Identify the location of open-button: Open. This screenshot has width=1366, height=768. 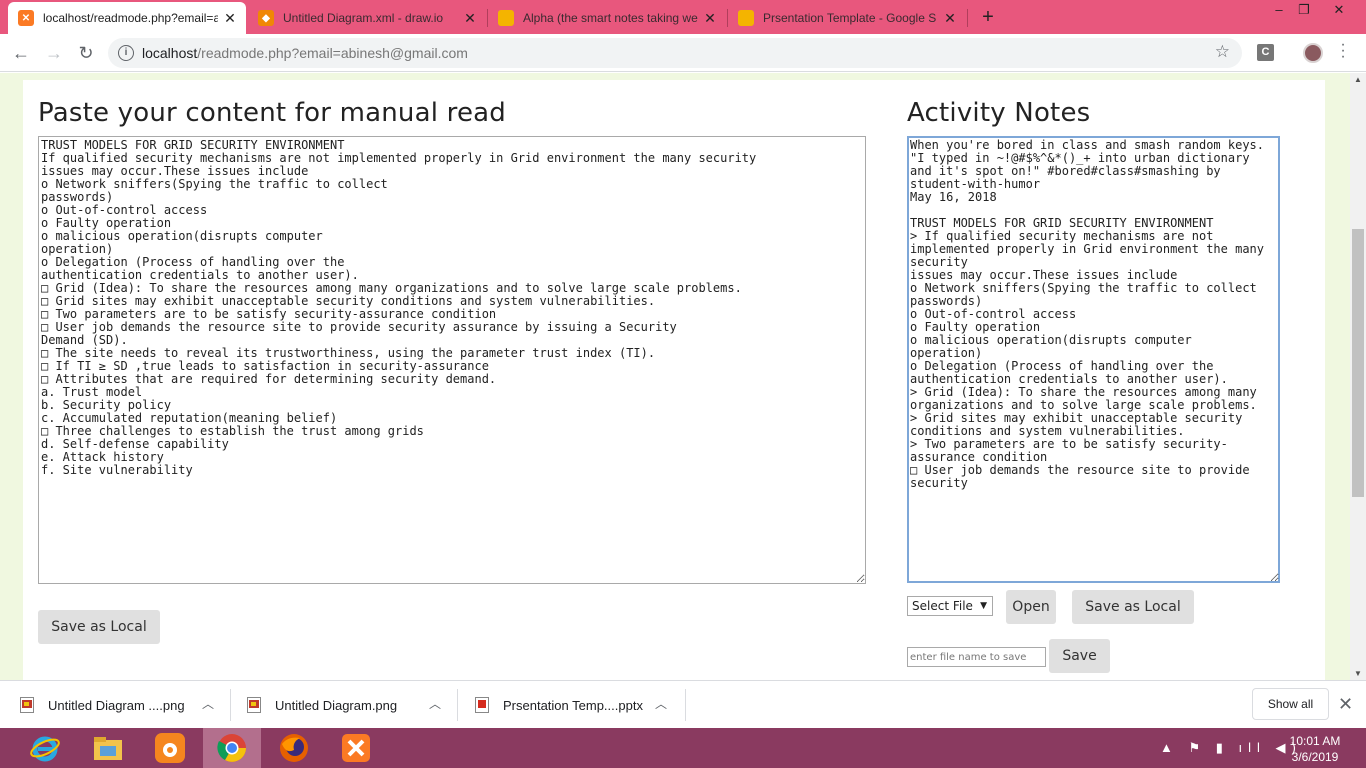
(1031, 607).